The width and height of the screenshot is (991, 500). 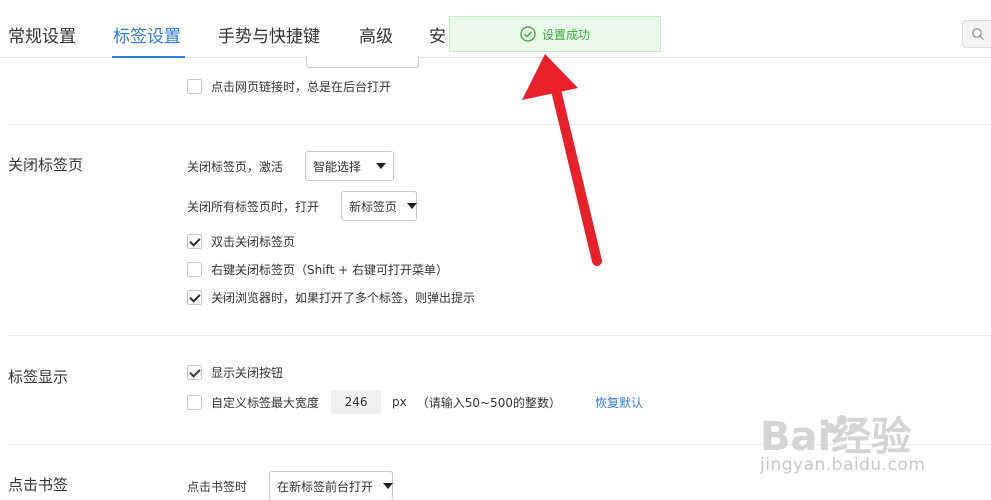 What do you see at coordinates (373, 206) in the screenshot?
I see `close-all-select-value: 新标签页` at bounding box center [373, 206].